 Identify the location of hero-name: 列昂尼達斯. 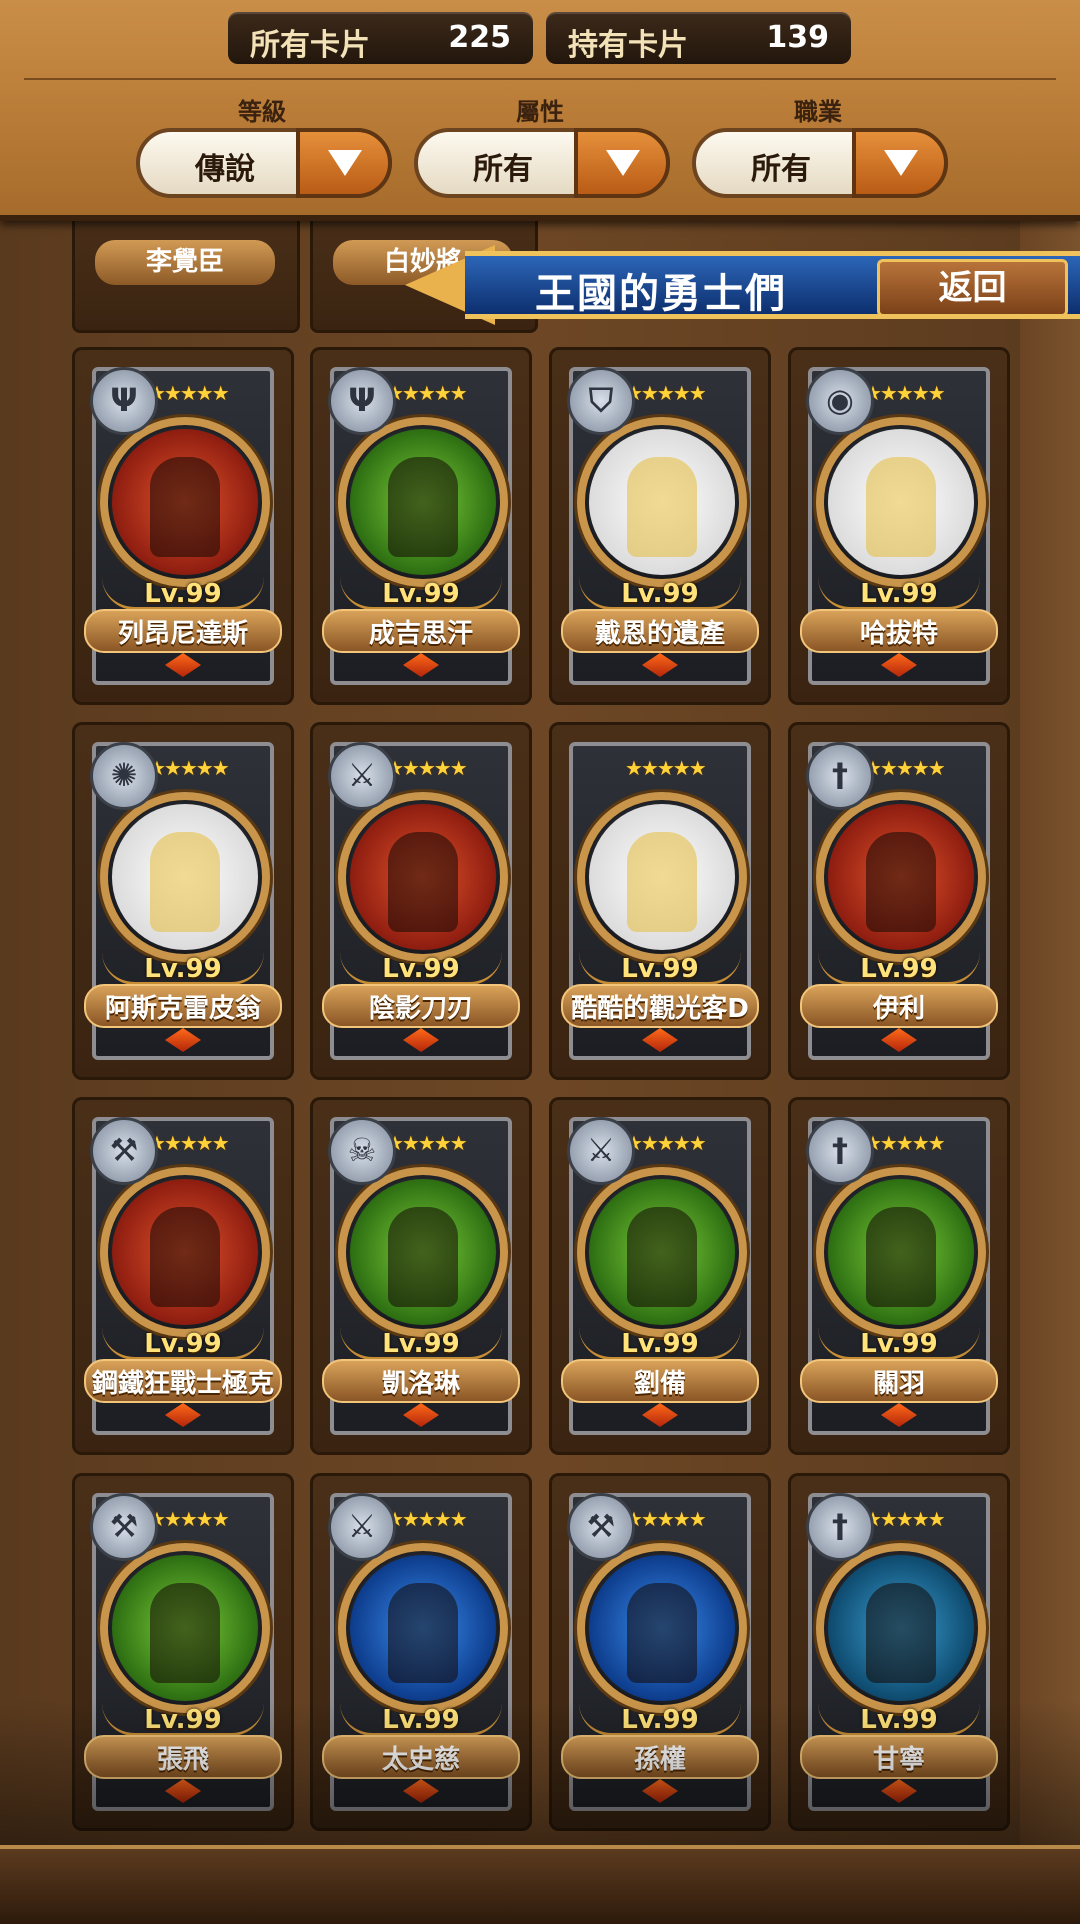
(182, 634).